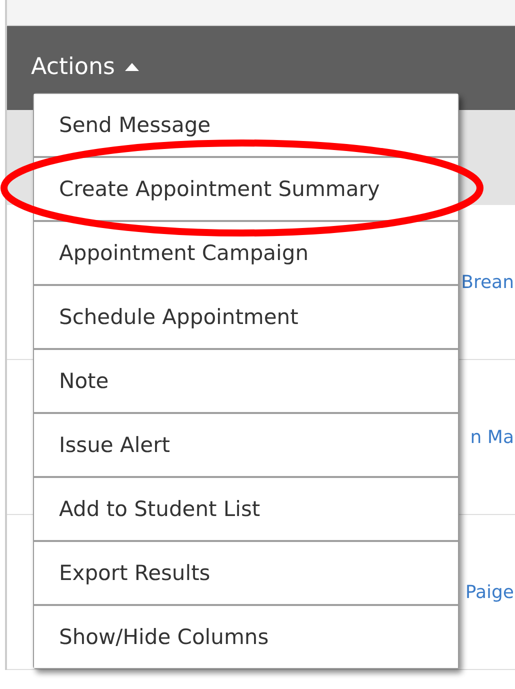 The height and width of the screenshot is (689, 515). I want to click on menu-item: Show/Hide Columns, so click(246, 636).